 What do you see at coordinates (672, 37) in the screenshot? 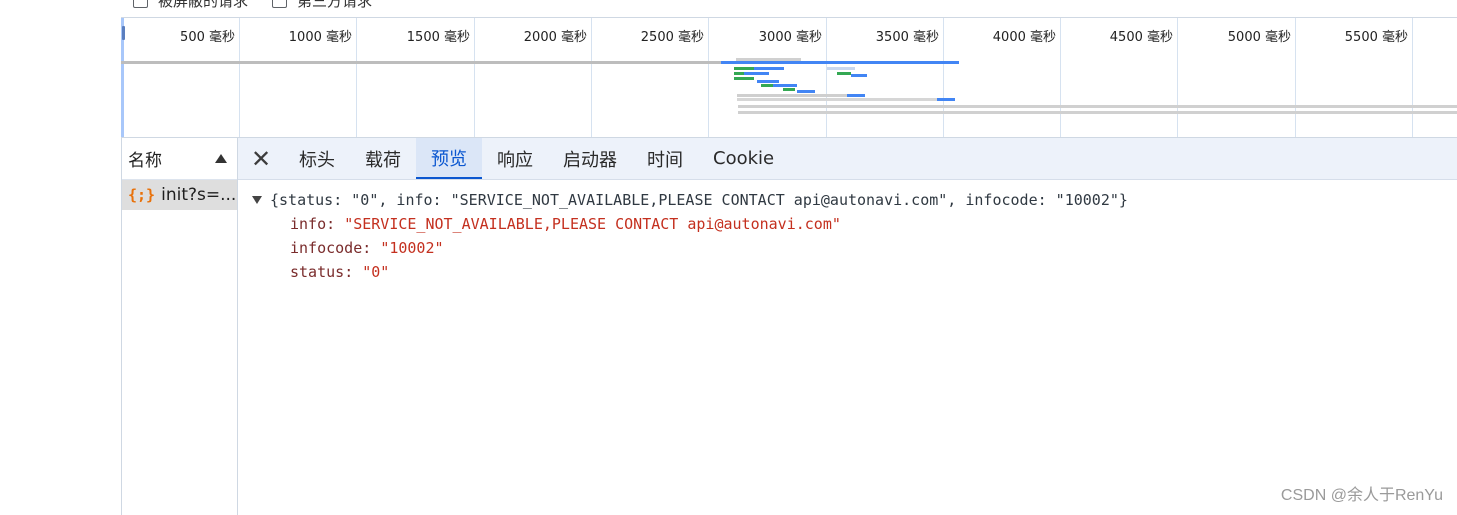
I see `tick-label: 2500 毫秒` at bounding box center [672, 37].